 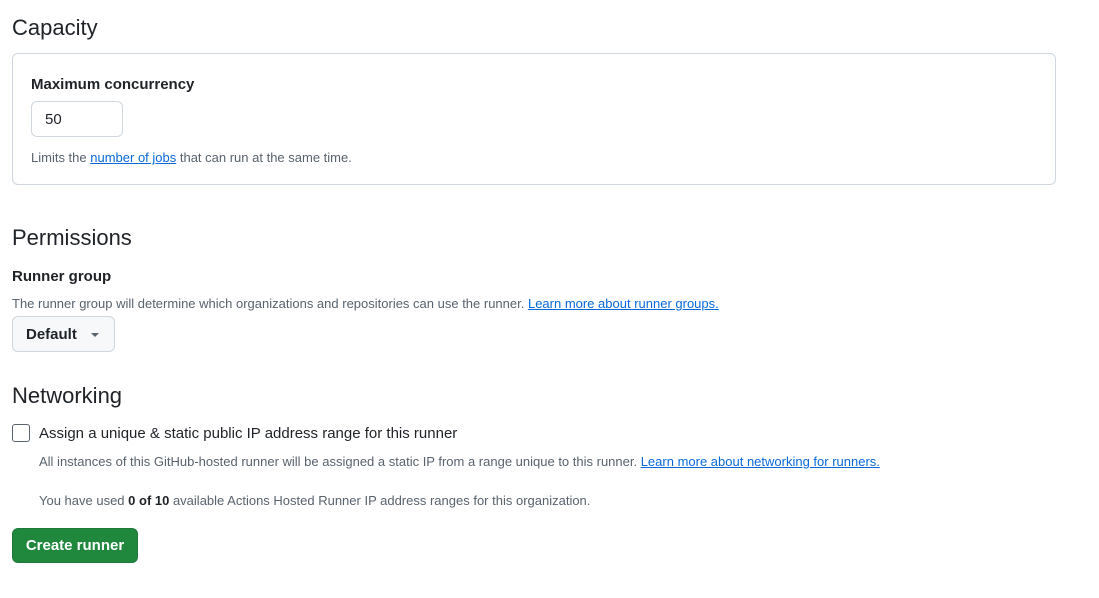 What do you see at coordinates (67, 395) in the screenshot?
I see `networking-heading: Networking` at bounding box center [67, 395].